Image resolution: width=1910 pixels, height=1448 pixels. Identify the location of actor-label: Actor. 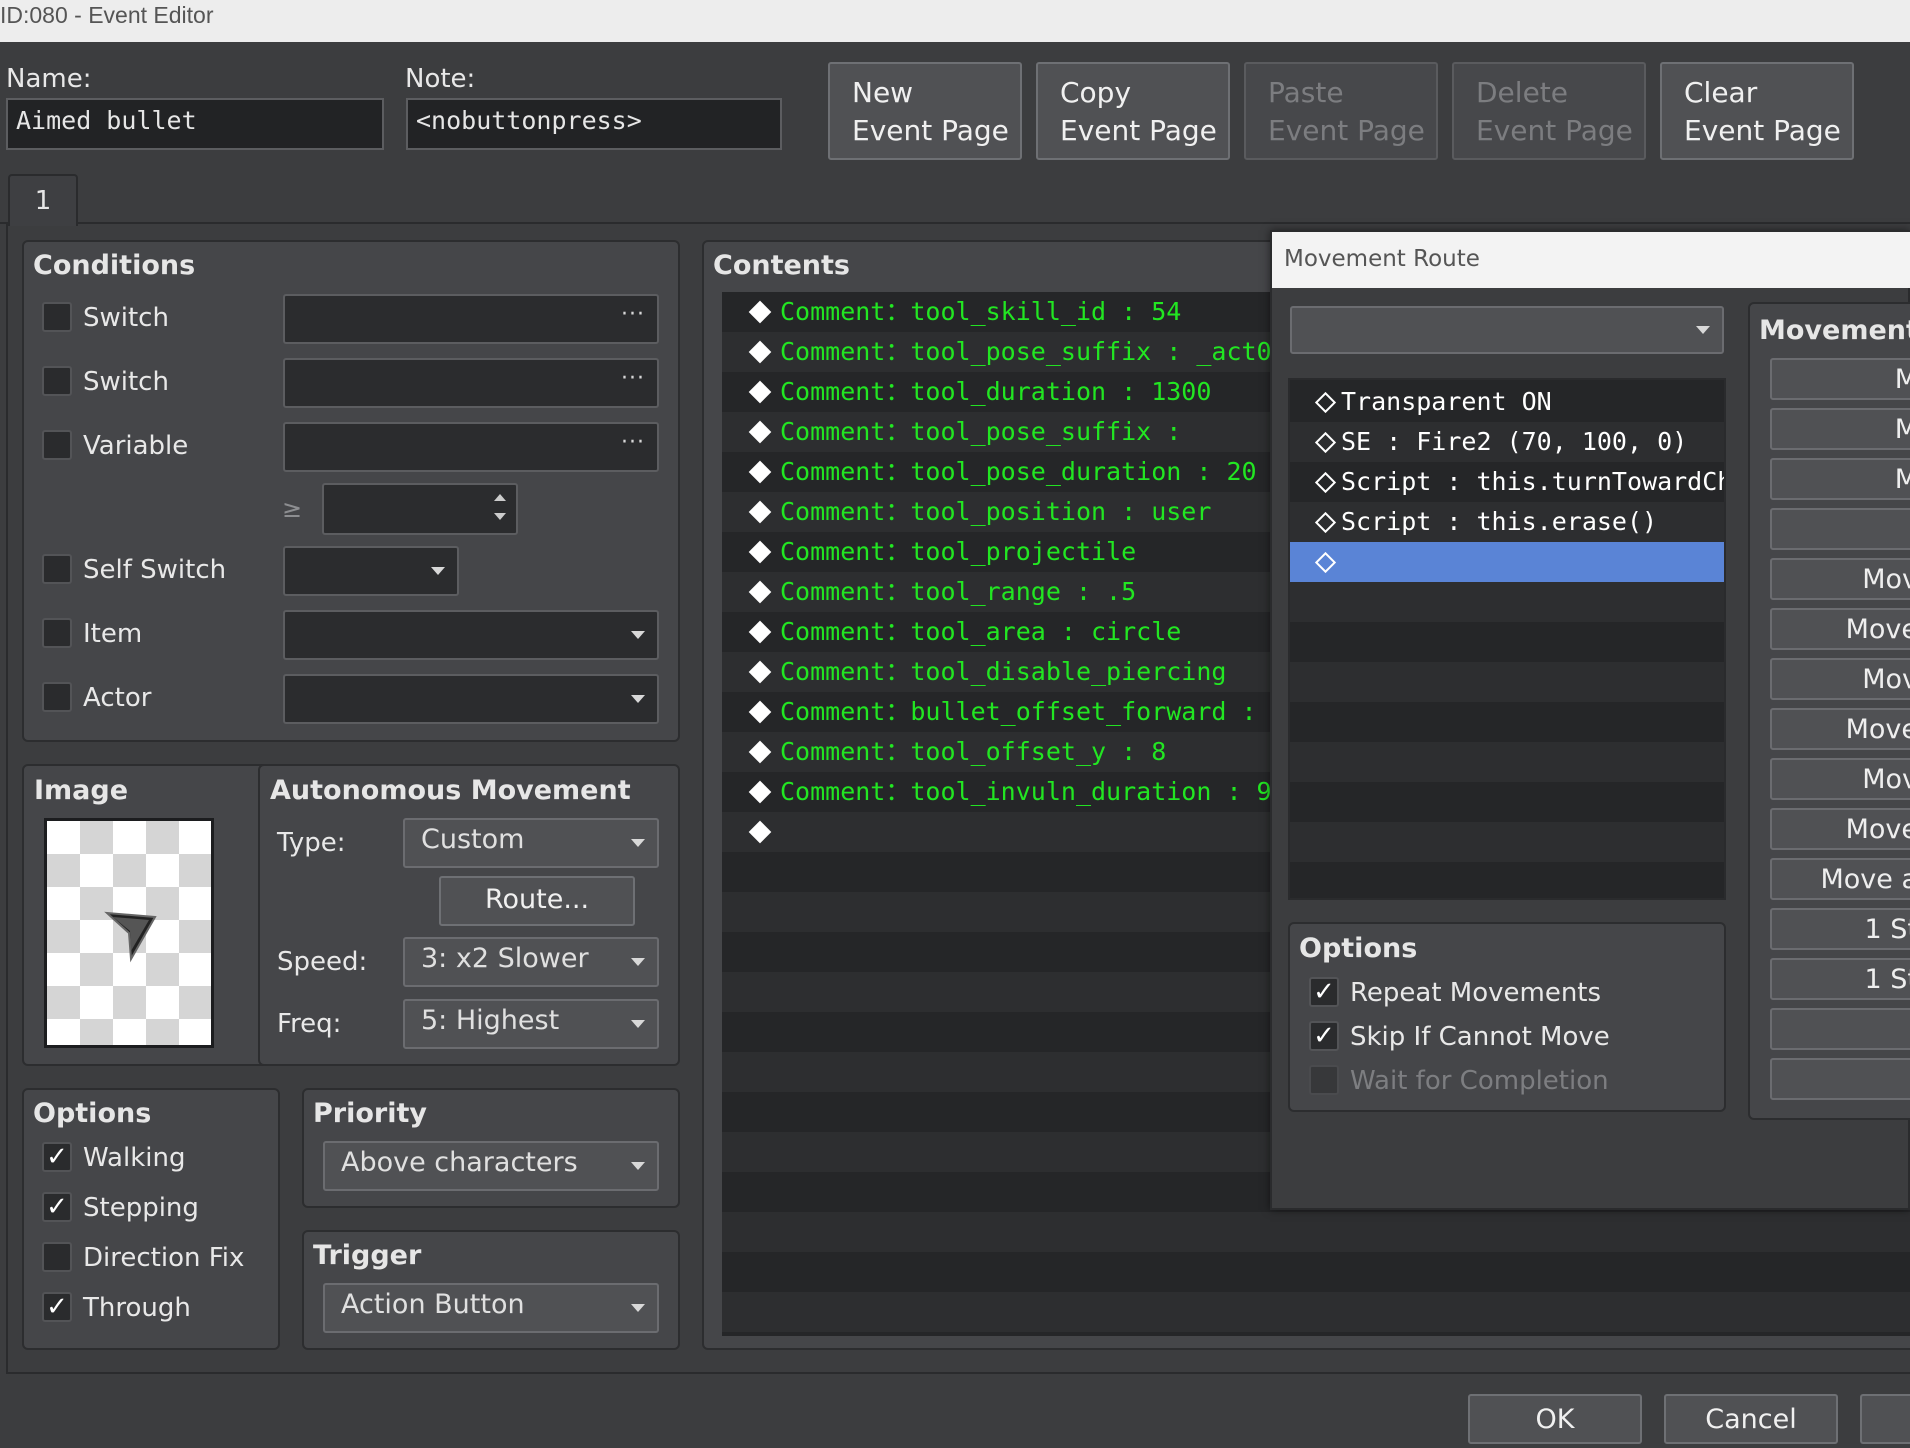
(117, 698).